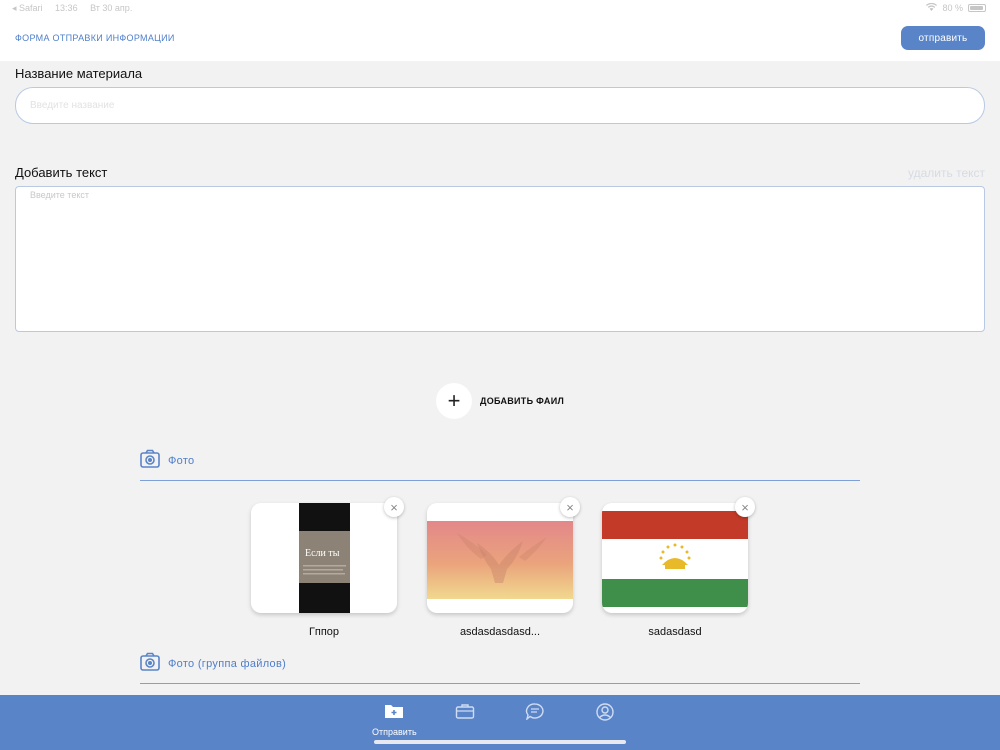 The width and height of the screenshot is (1000, 750). What do you see at coordinates (454, 401) in the screenshot?
I see `plus-icon: +` at bounding box center [454, 401].